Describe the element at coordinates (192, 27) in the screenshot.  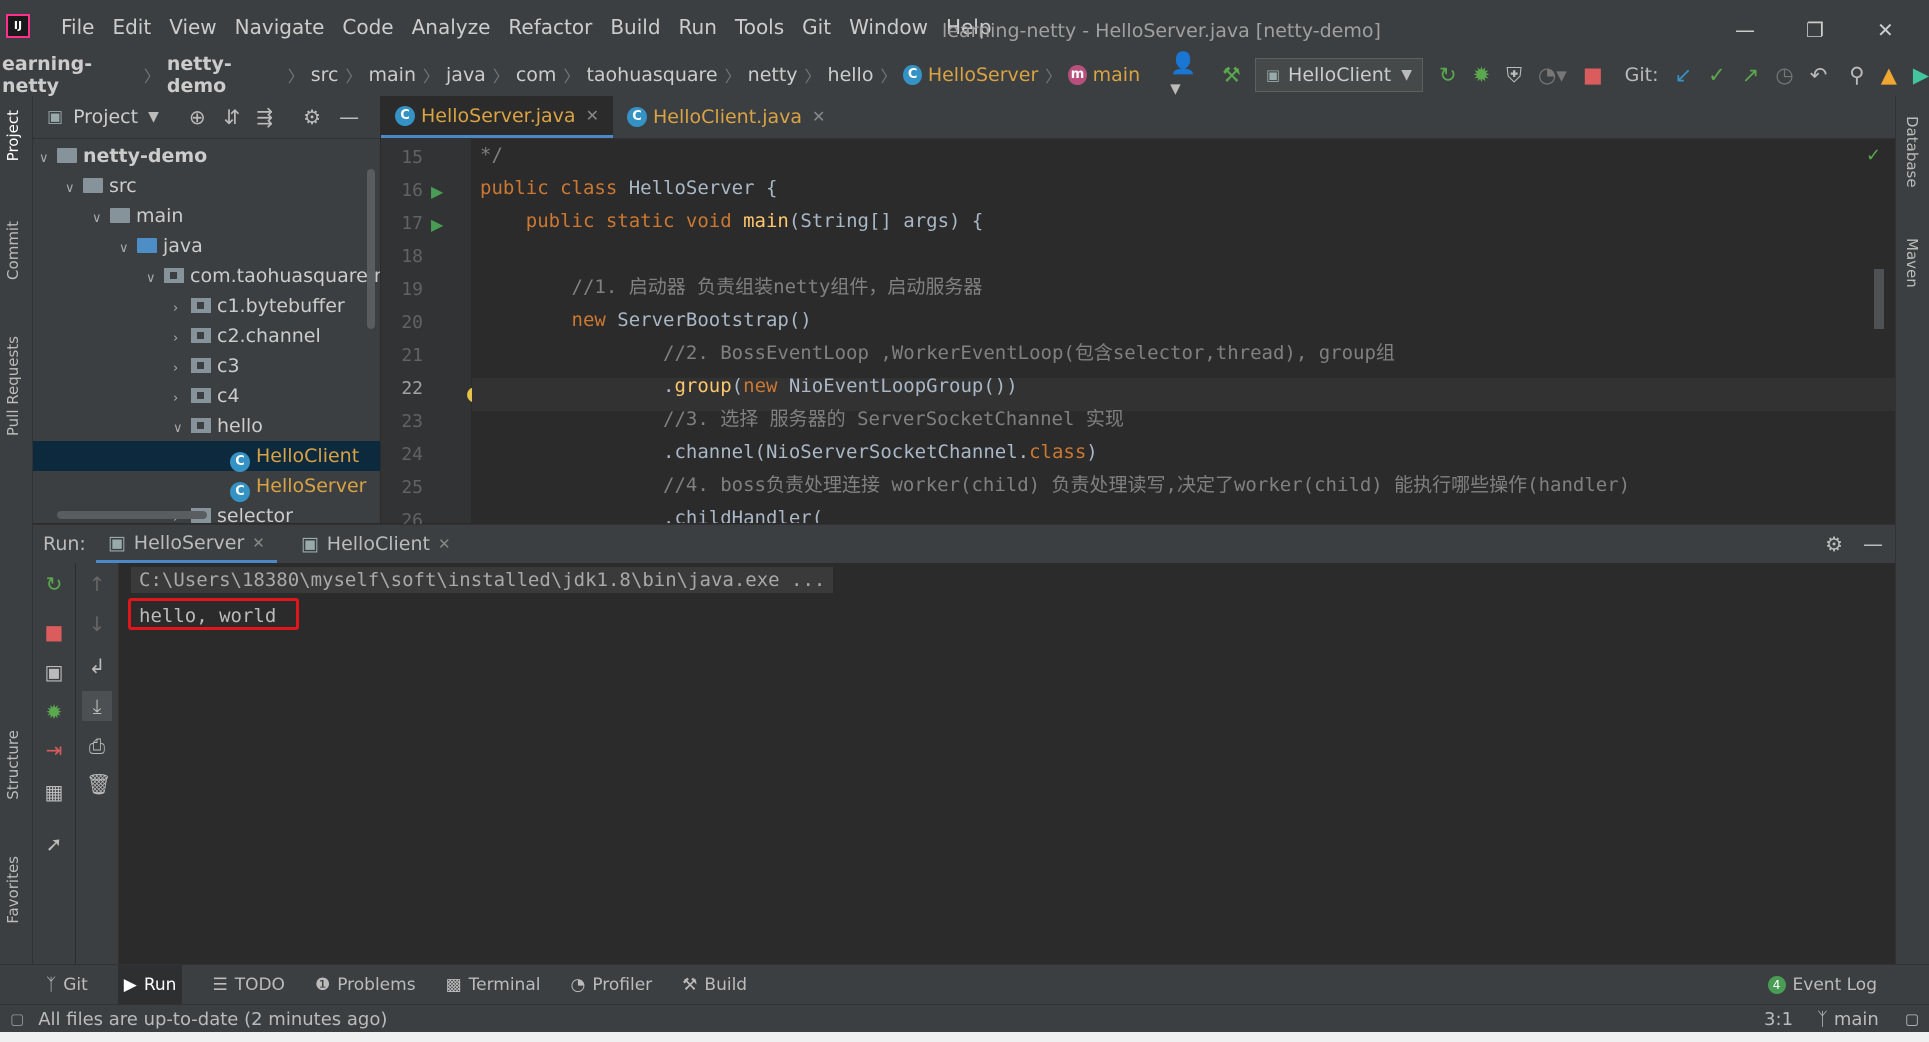
I see `menu-view: View` at that location.